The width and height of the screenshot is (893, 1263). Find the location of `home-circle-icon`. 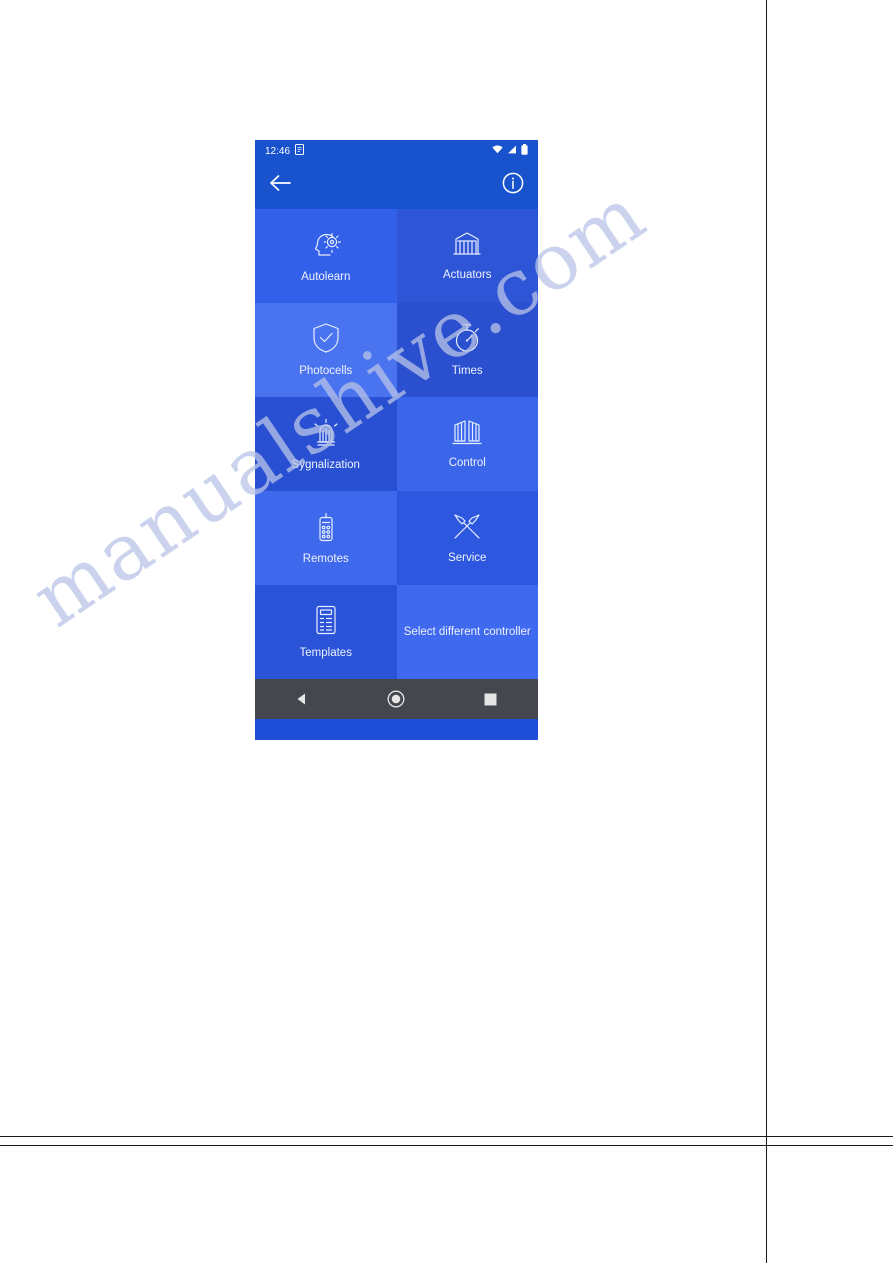

home-circle-icon is located at coordinates (396, 699).